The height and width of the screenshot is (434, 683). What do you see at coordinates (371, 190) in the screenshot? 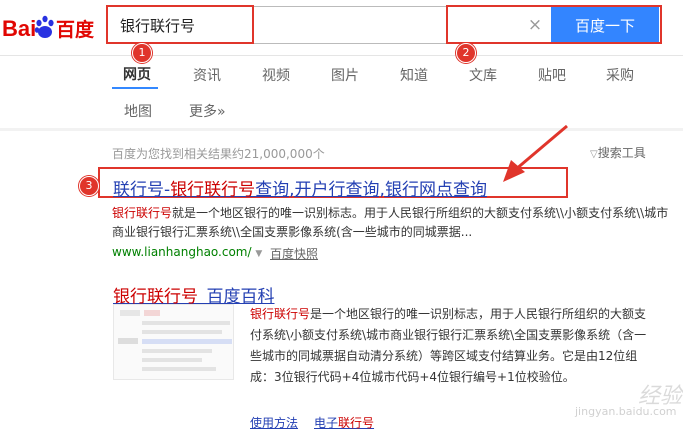
I see `result-1-title-part-c: 查询,开户行查询,银行网点查询` at bounding box center [371, 190].